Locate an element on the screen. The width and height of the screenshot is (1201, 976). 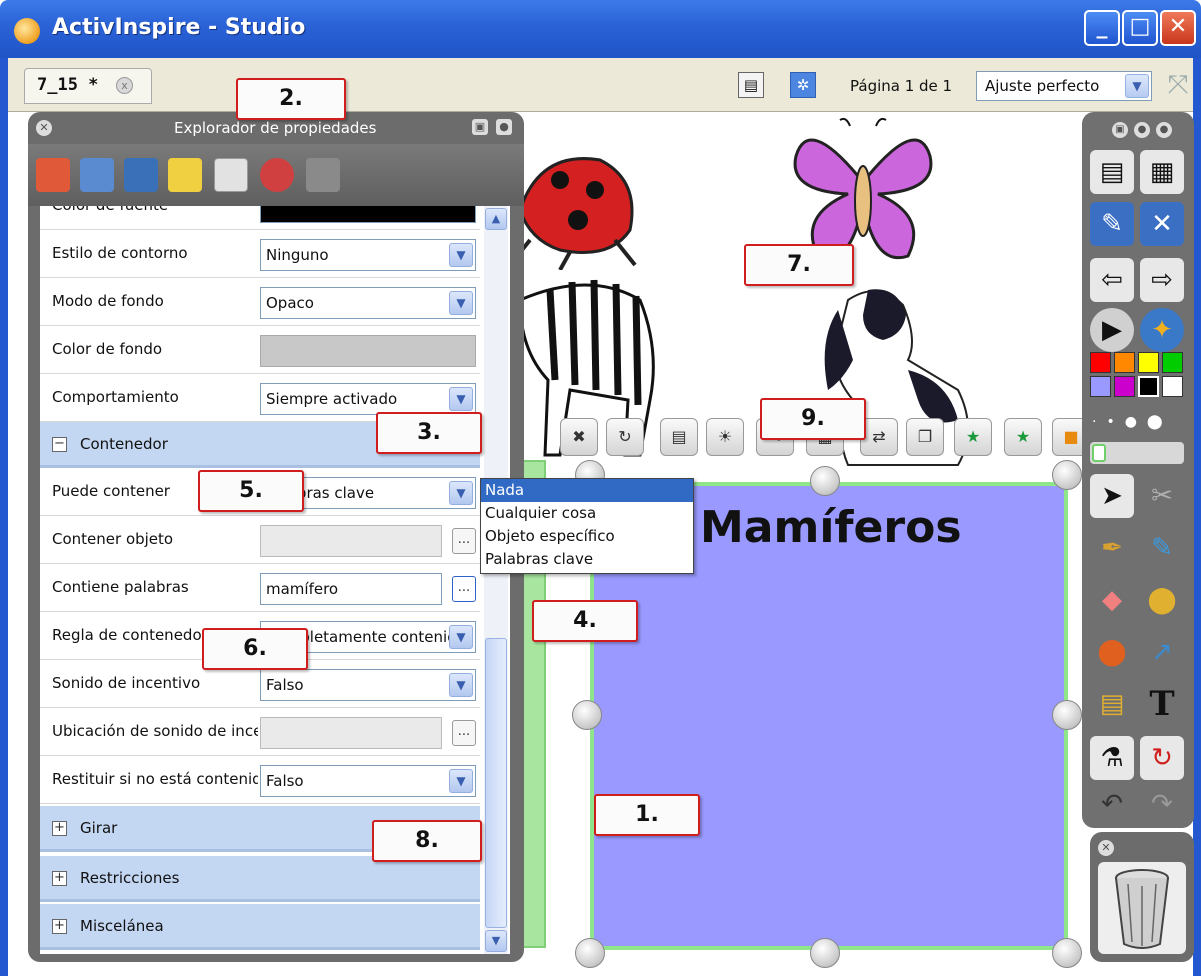
reset-page-icon: ↻ is located at coordinates (1162, 758).